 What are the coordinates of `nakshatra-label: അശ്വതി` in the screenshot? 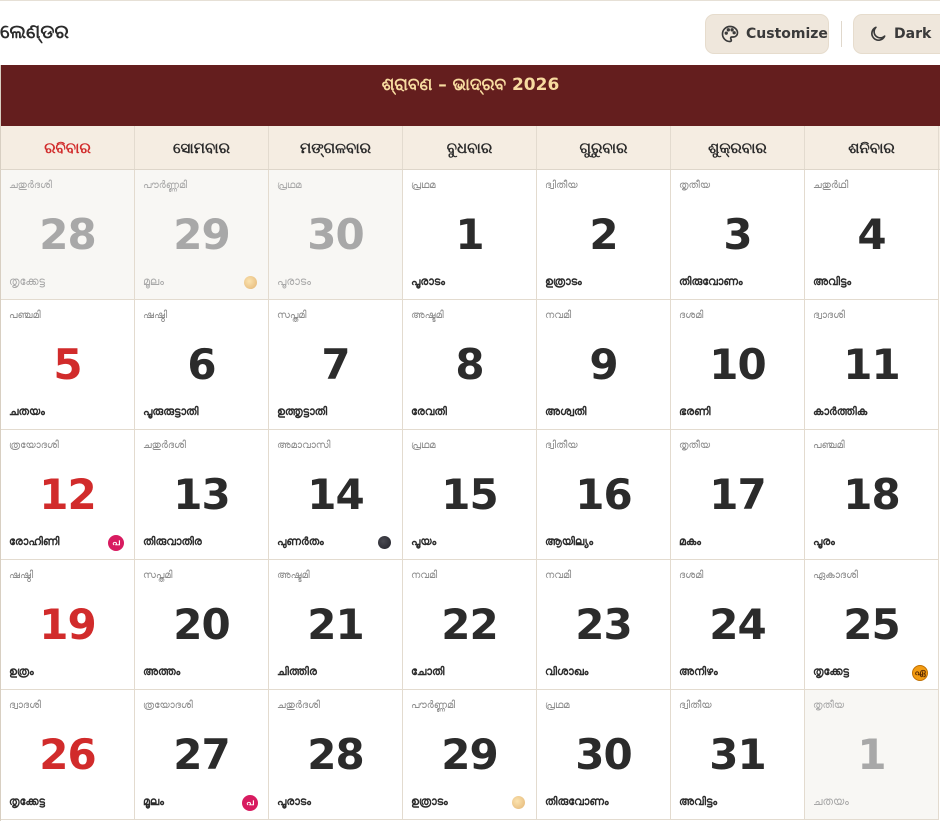 It's located at (566, 411).